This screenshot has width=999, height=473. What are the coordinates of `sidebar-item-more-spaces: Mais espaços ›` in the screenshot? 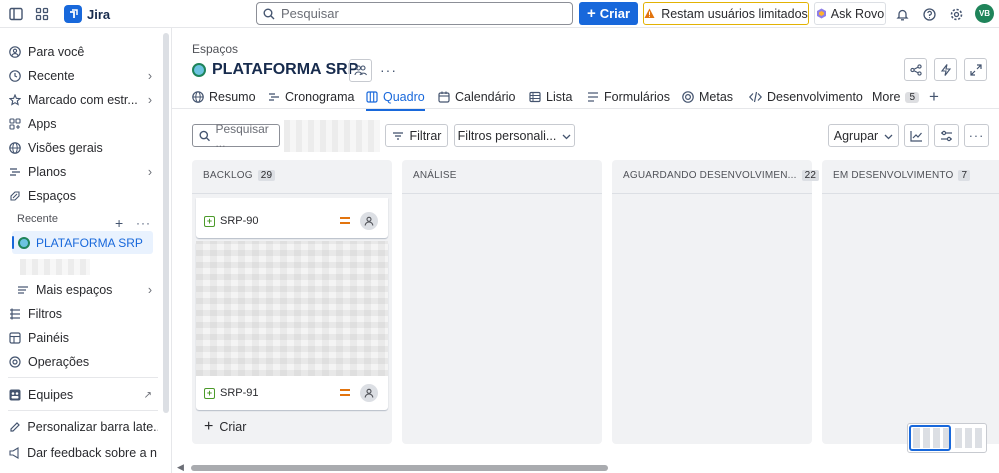 It's located at (87, 290).